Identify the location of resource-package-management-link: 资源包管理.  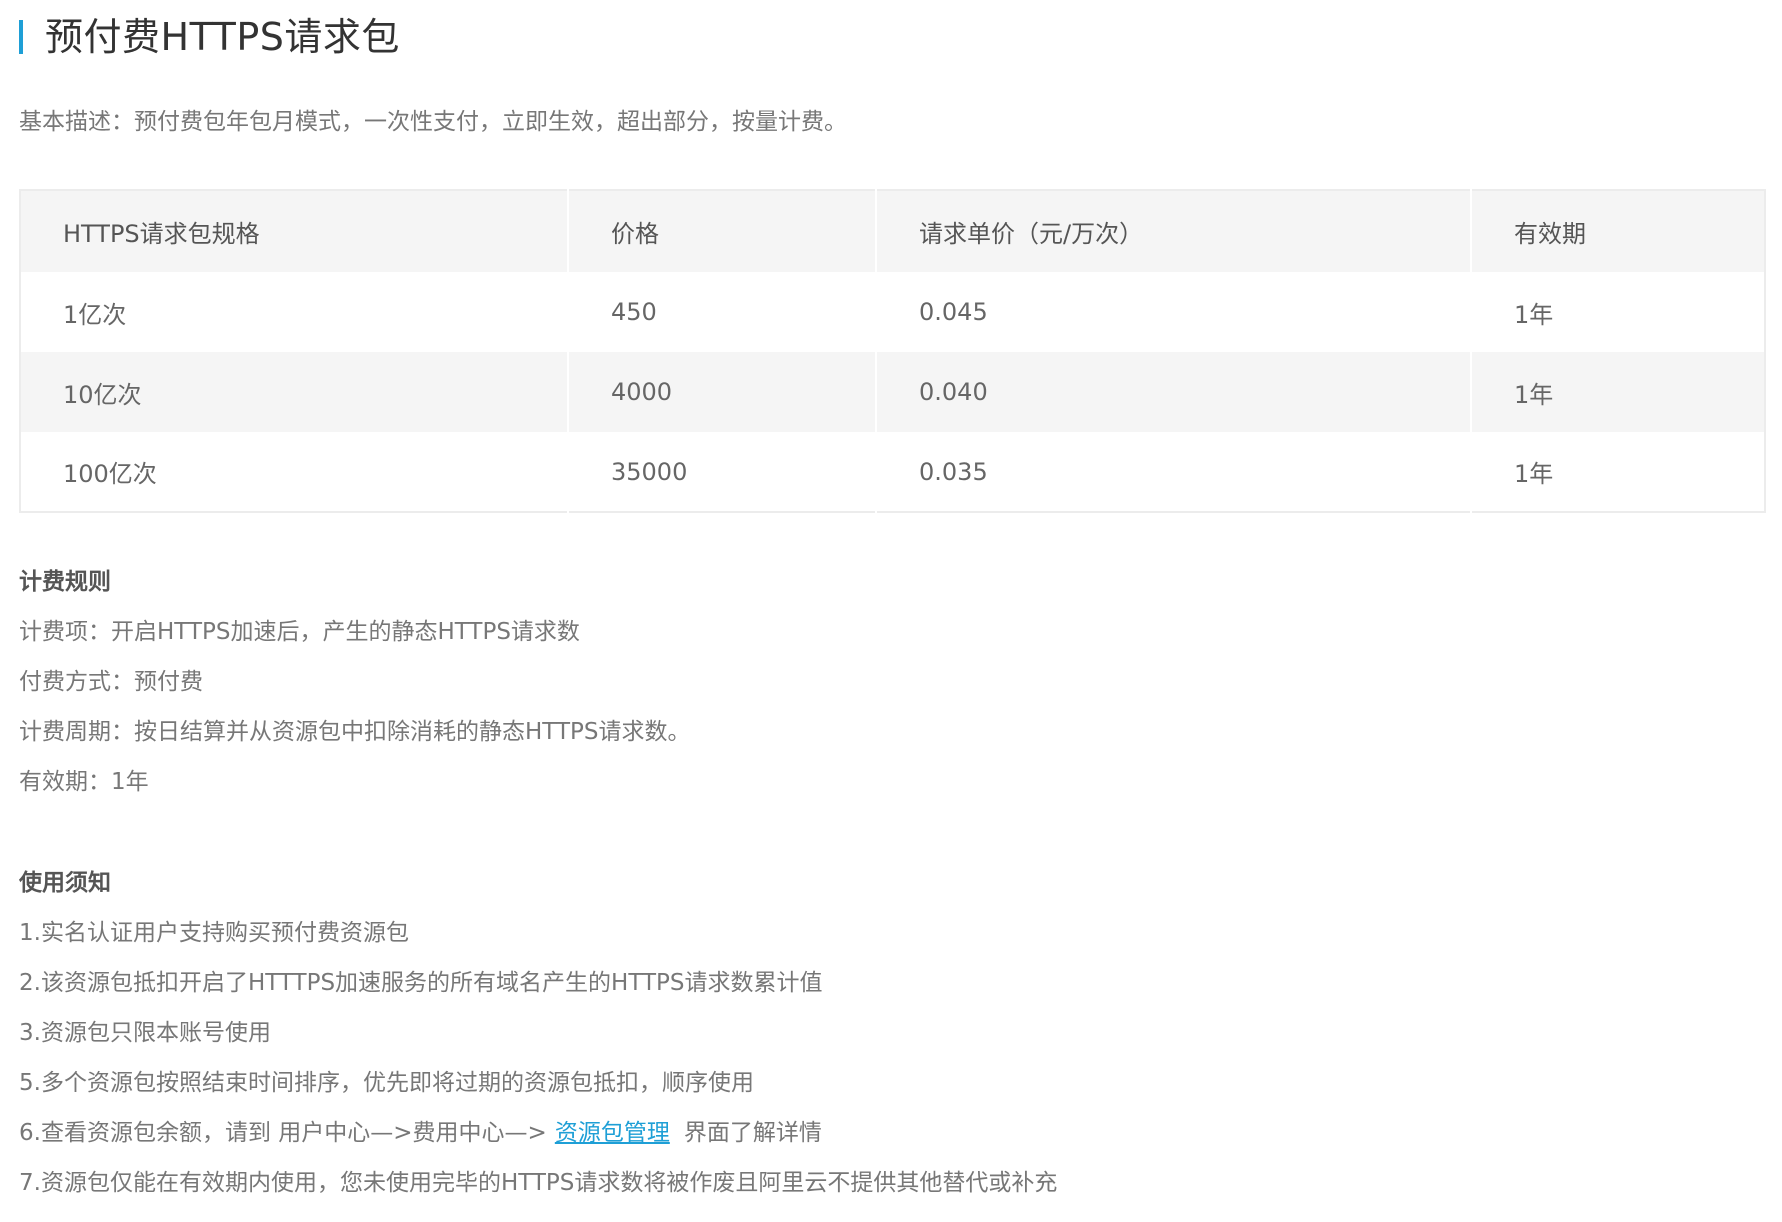
(612, 1133).